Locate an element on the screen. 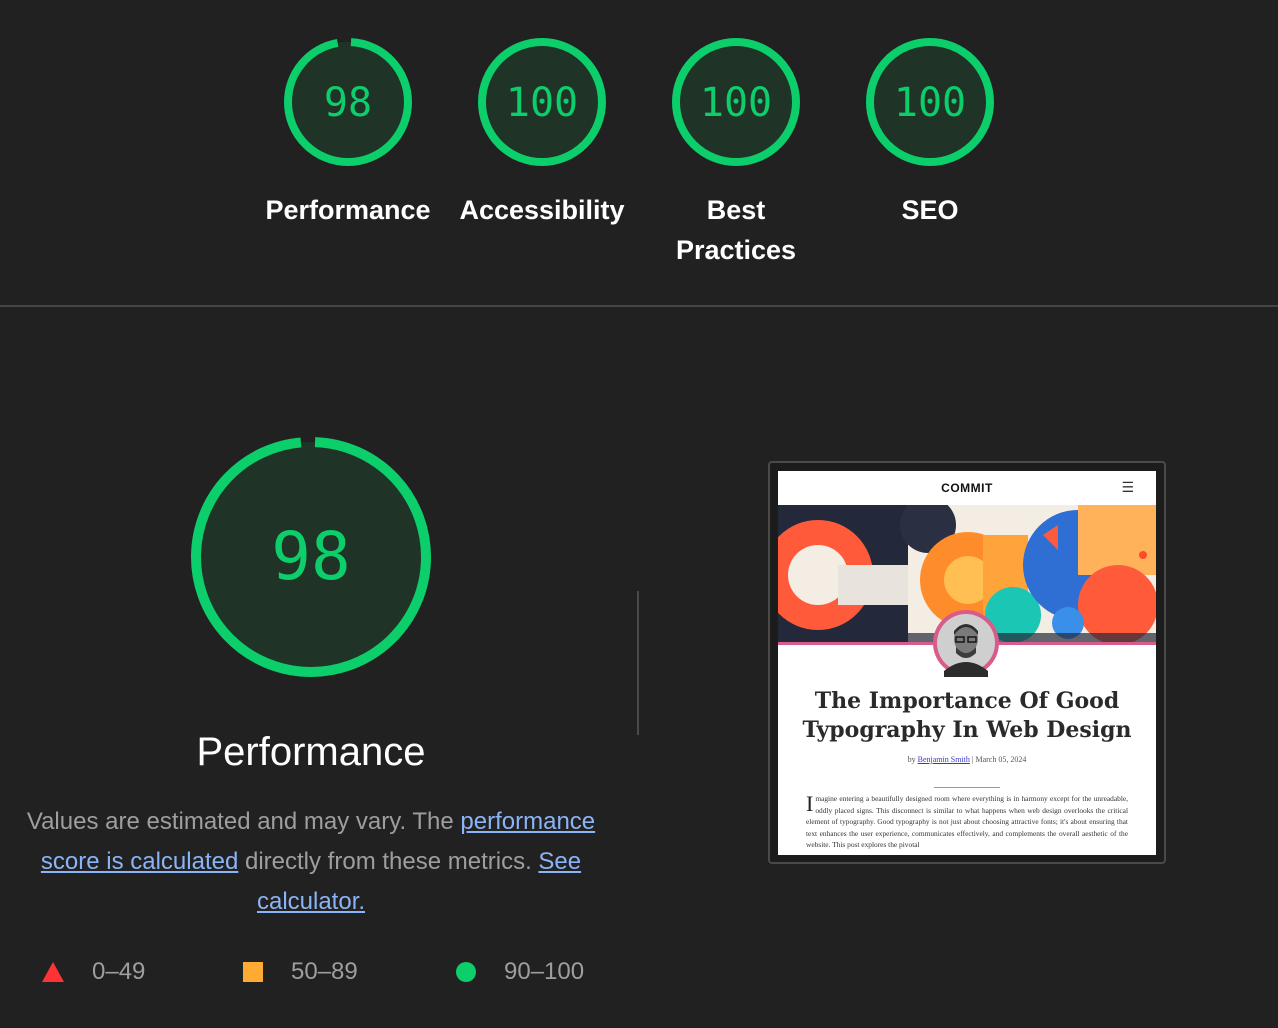  menu-icon: ☰ is located at coordinates (1127, 487).